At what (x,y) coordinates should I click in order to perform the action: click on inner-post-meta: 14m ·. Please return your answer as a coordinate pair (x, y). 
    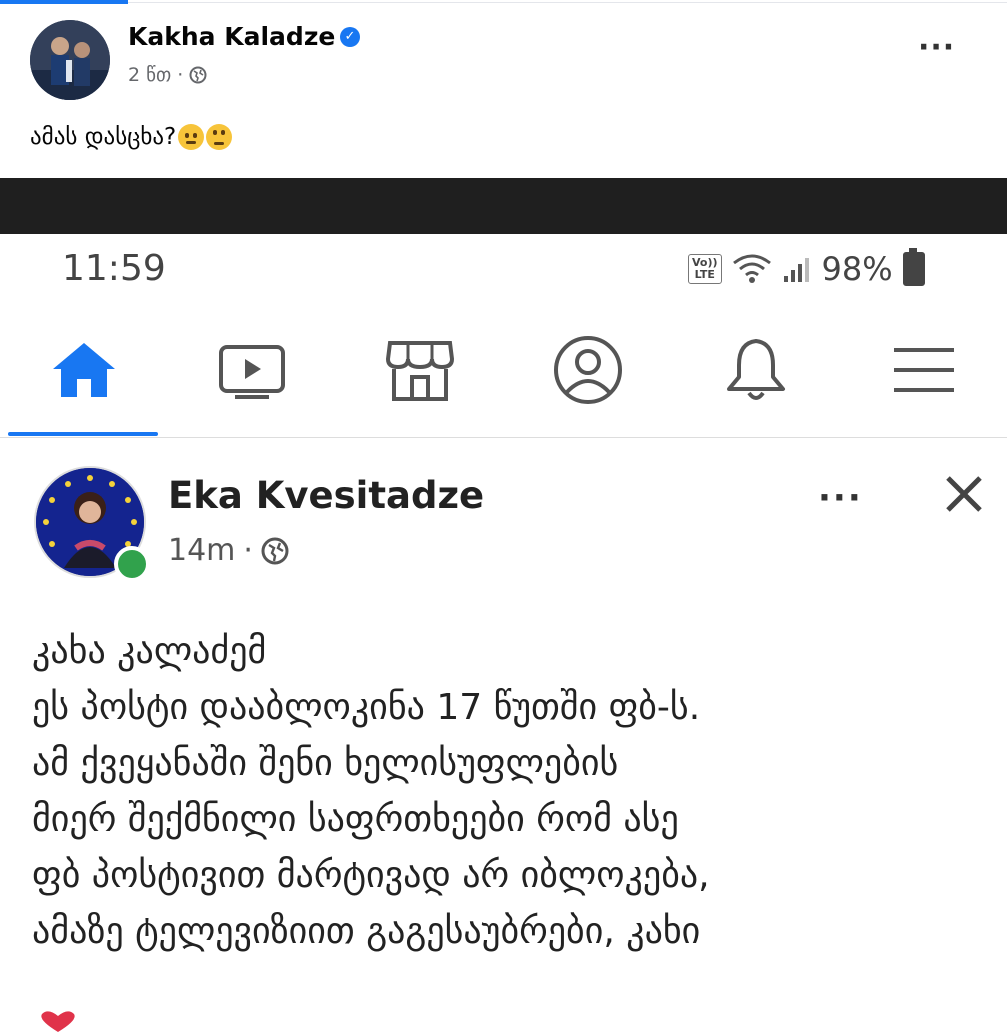
    Looking at the image, I should click on (228, 550).